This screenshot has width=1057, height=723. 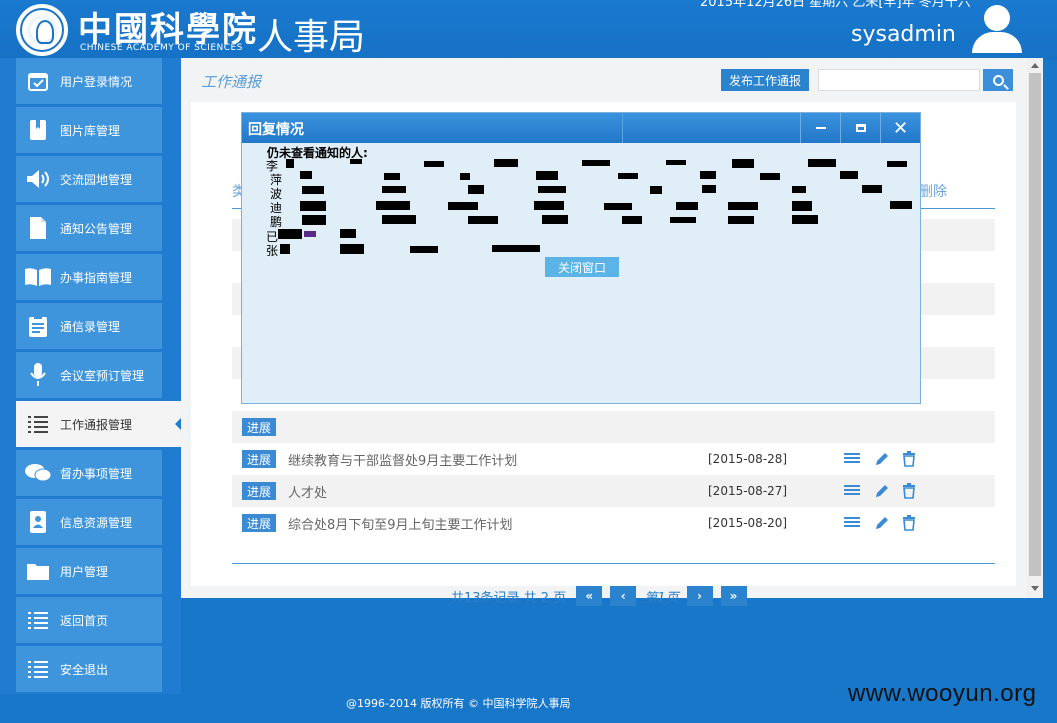 I want to click on sidebar-item-label: 交流园地管理, so click(x=96, y=179).